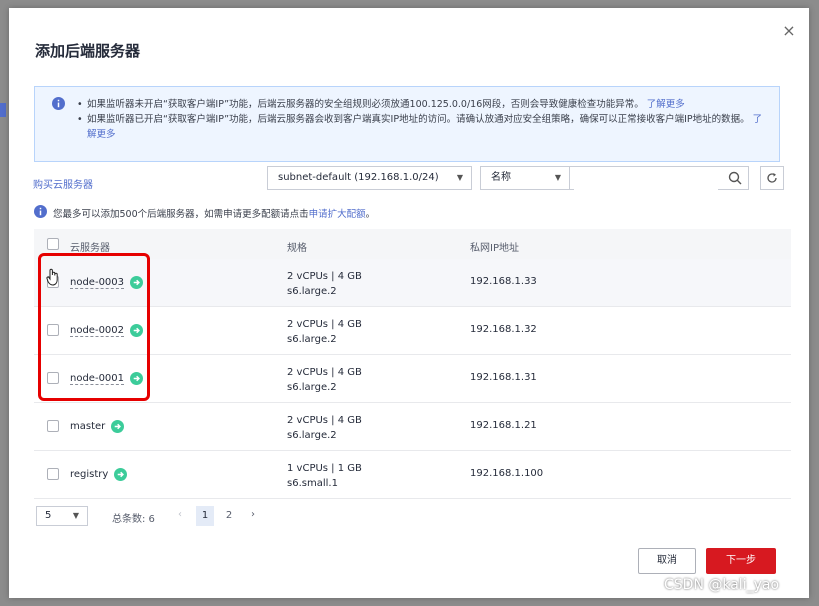 The width and height of the screenshot is (819, 606). Describe the element at coordinates (63, 183) in the screenshot. I see `buy-cloud-server-link: 购买云服务器` at that location.